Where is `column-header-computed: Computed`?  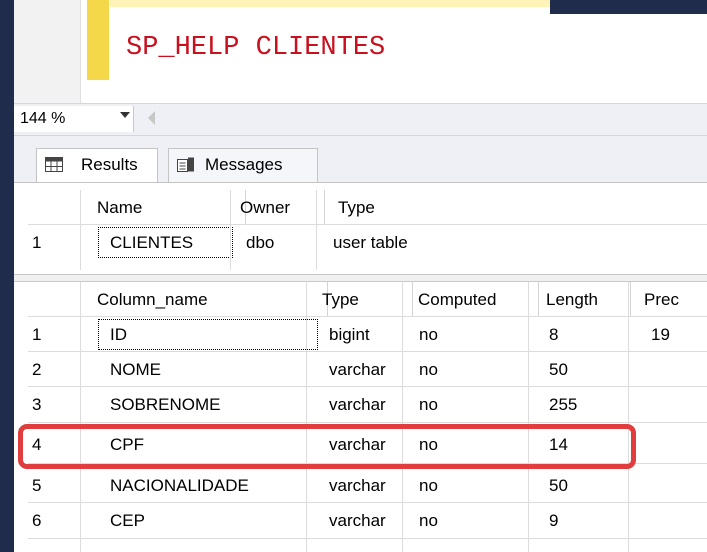 column-header-computed: Computed is located at coordinates (478, 299).